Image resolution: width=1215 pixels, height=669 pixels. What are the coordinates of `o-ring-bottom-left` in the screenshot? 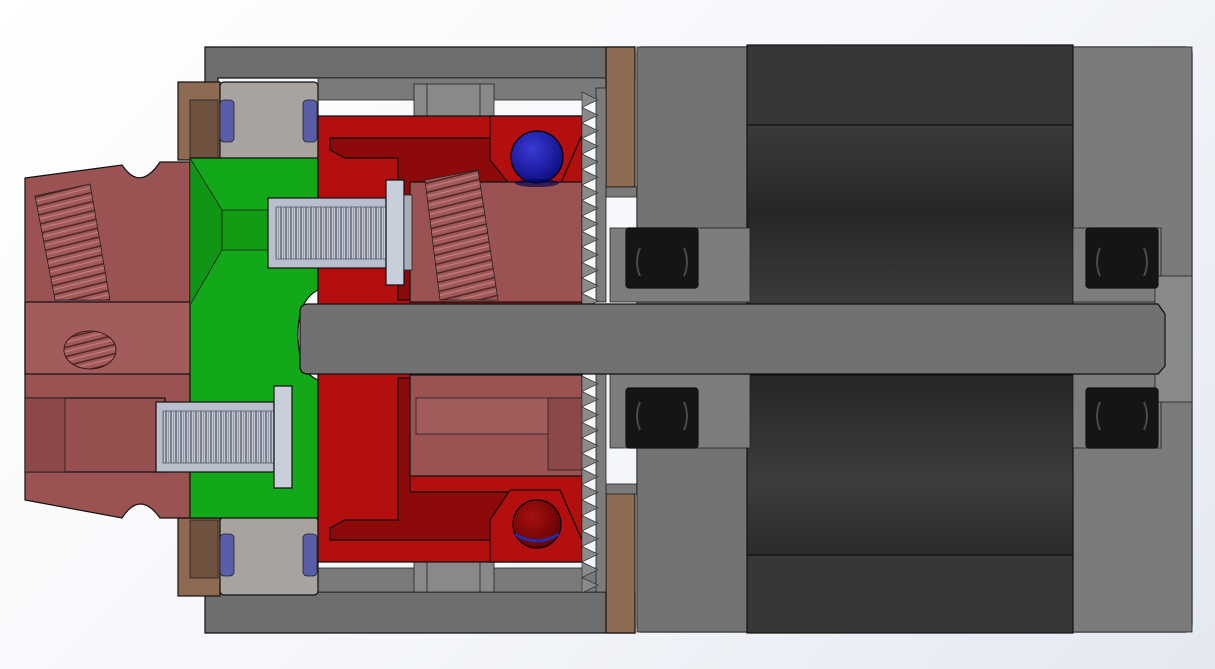 It's located at (227, 555).